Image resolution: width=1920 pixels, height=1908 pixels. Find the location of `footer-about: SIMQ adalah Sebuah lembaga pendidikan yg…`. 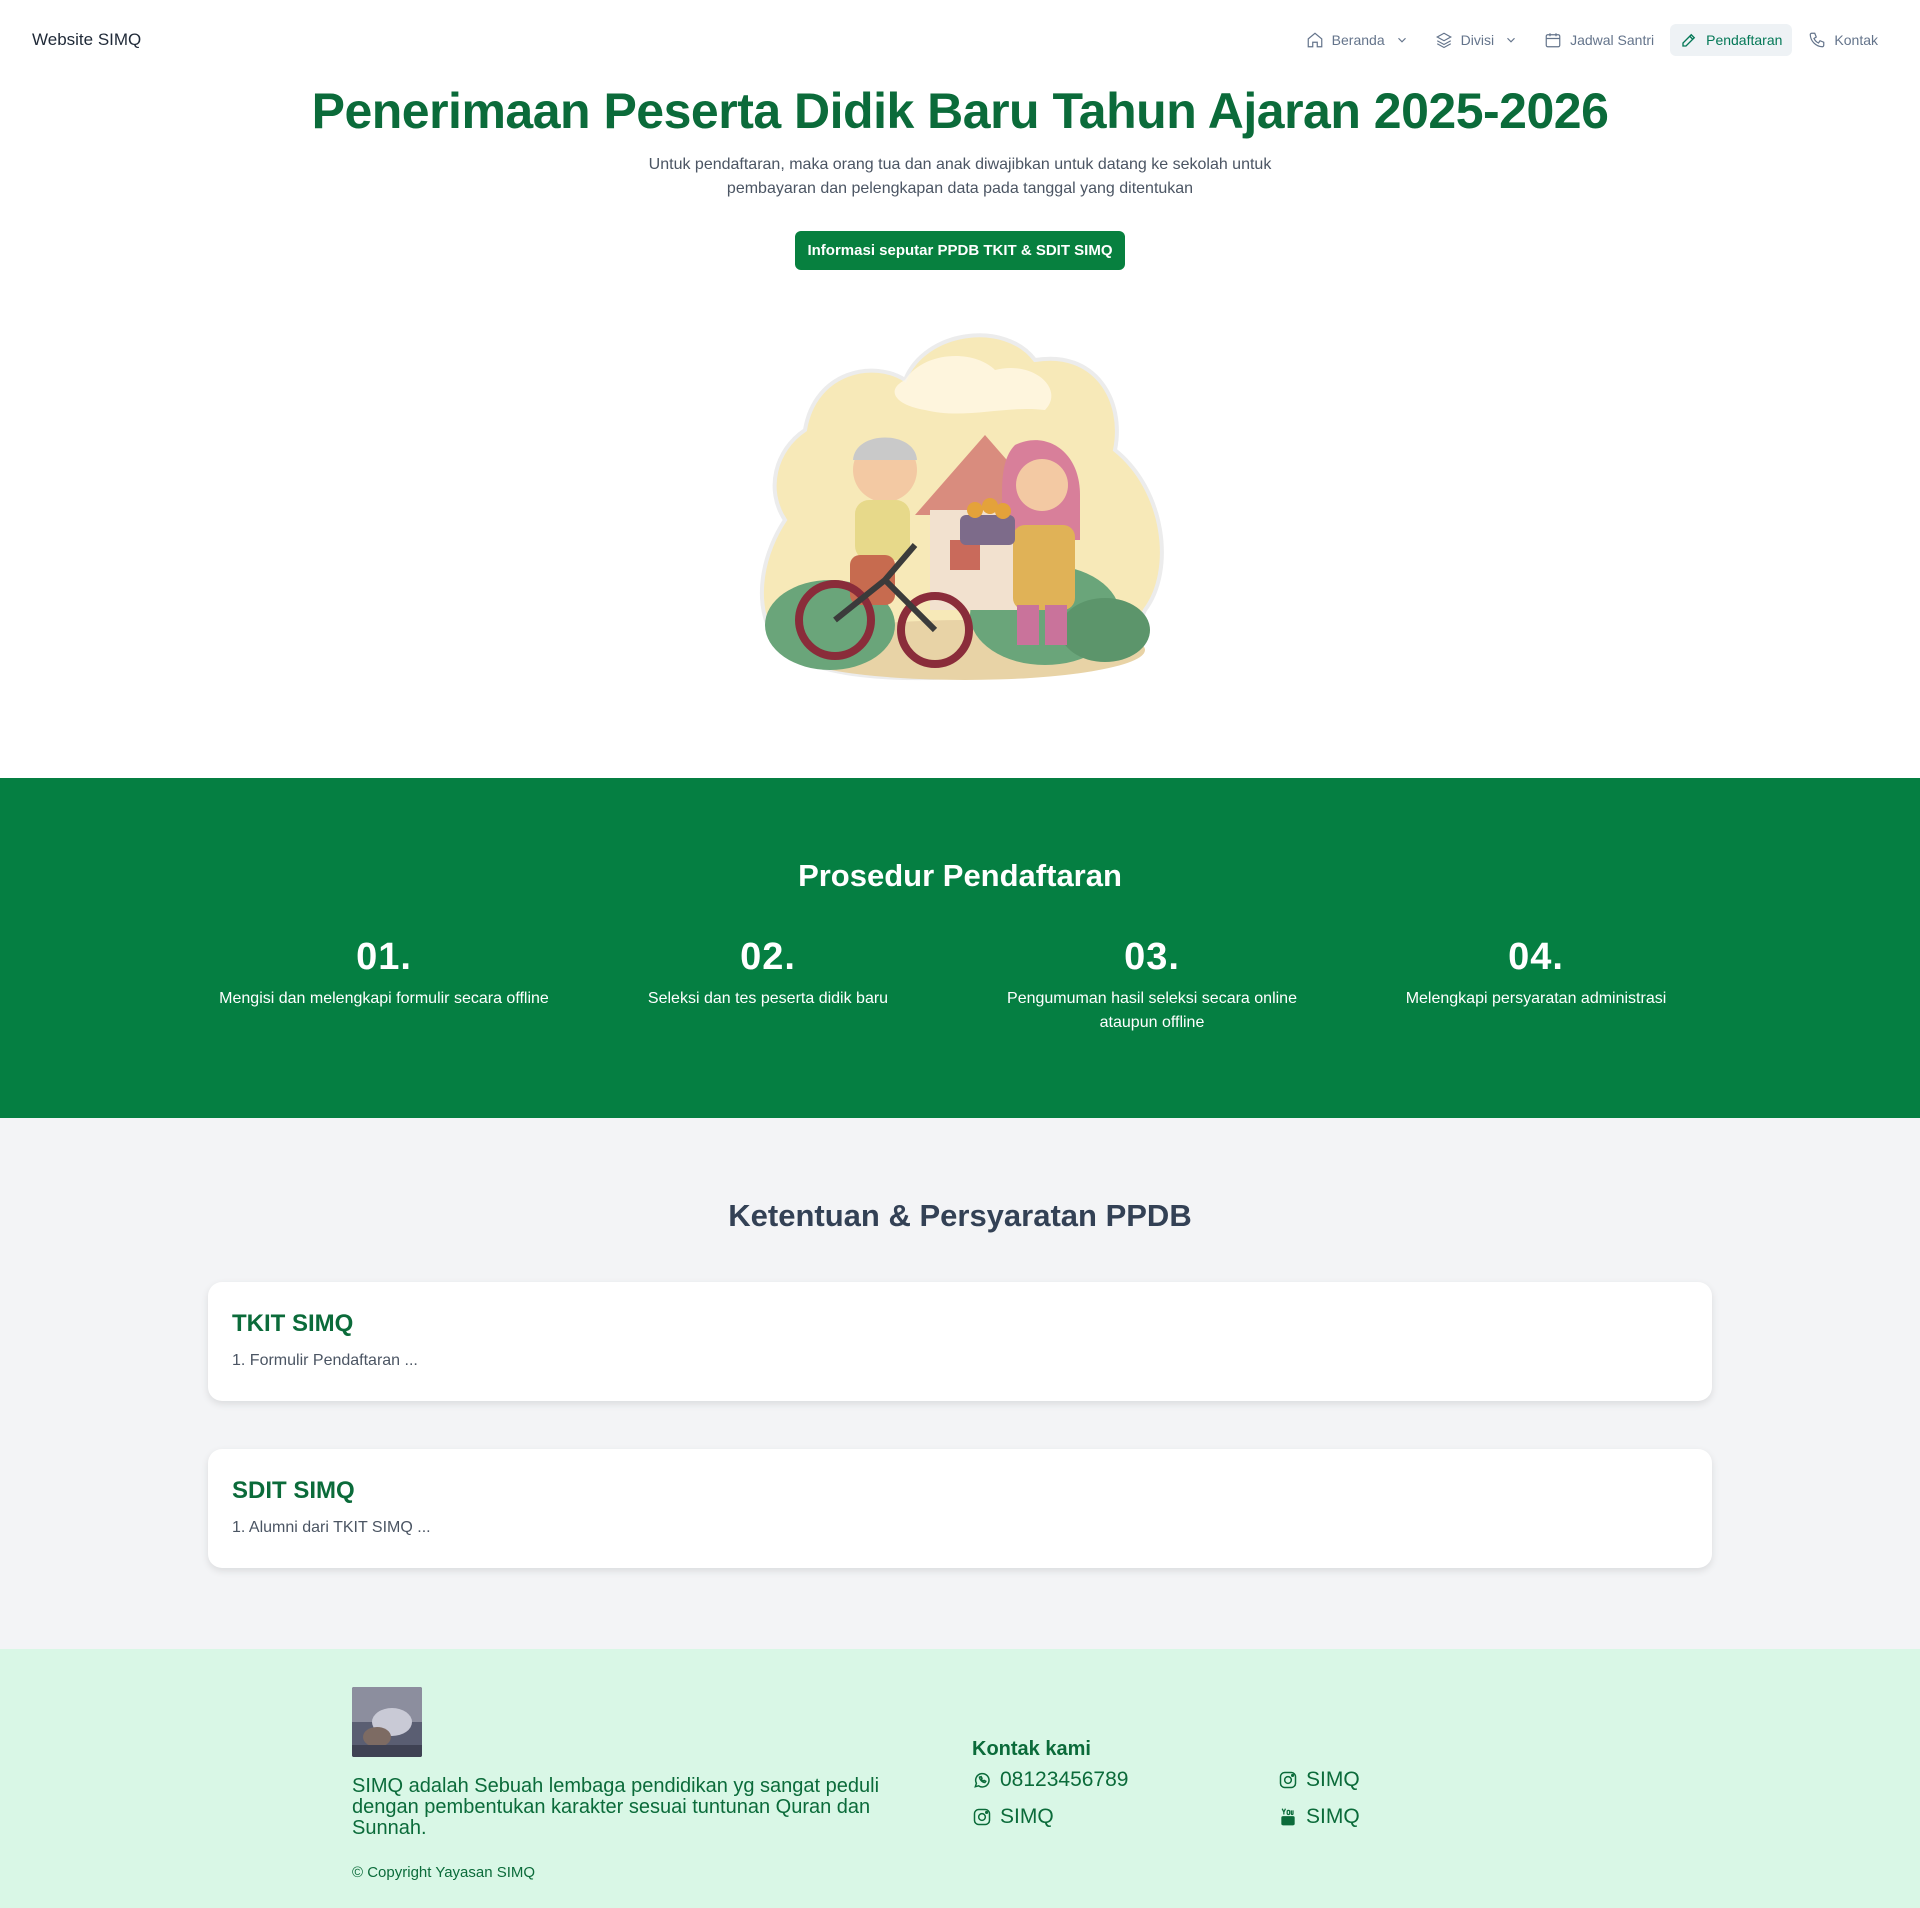

footer-about: SIMQ adalah Sebuah lembaga pendidikan yg… is located at coordinates (616, 1807).